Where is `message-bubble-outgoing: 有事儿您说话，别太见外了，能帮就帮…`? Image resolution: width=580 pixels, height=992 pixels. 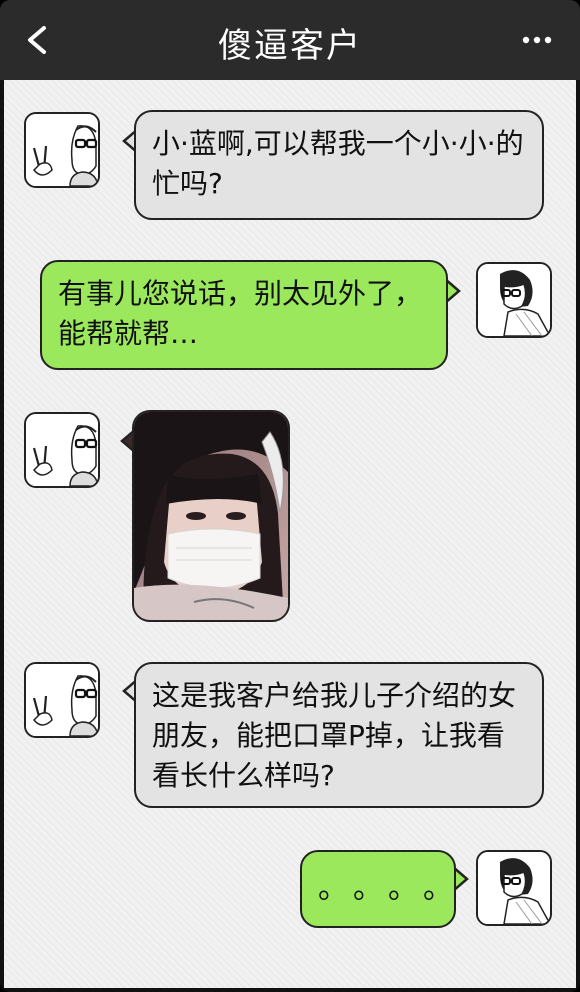
message-bubble-outgoing: 有事儿您说话，别太见外了，能帮就帮… is located at coordinates (244, 315).